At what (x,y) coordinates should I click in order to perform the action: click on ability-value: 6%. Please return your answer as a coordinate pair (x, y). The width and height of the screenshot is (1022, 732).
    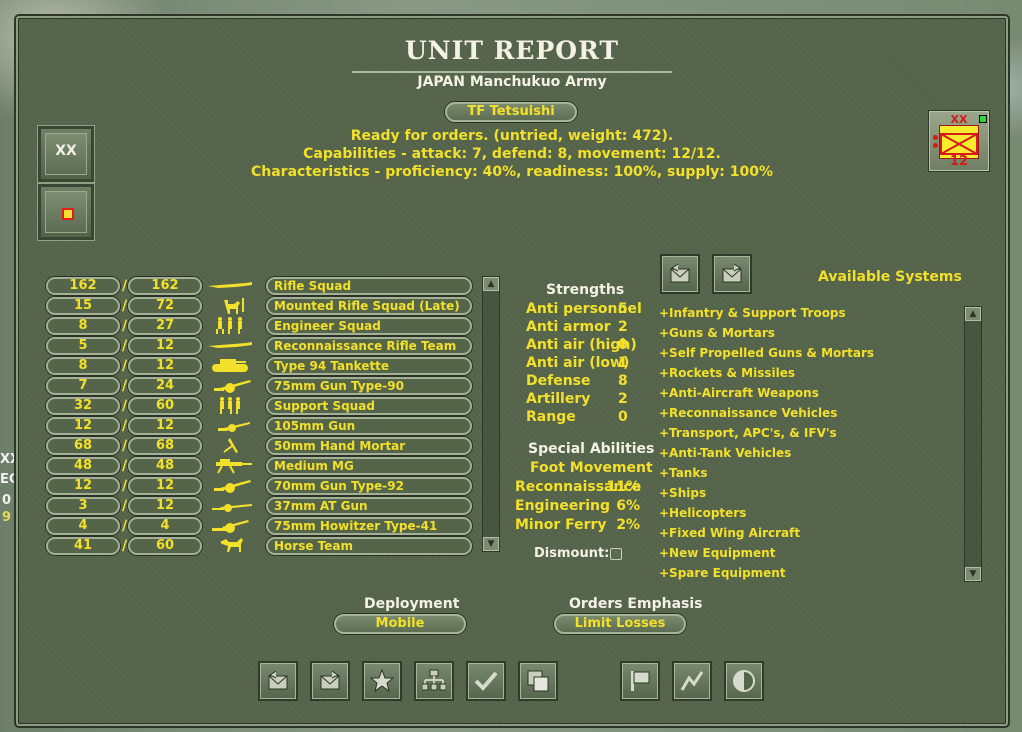
    Looking at the image, I should click on (628, 506).